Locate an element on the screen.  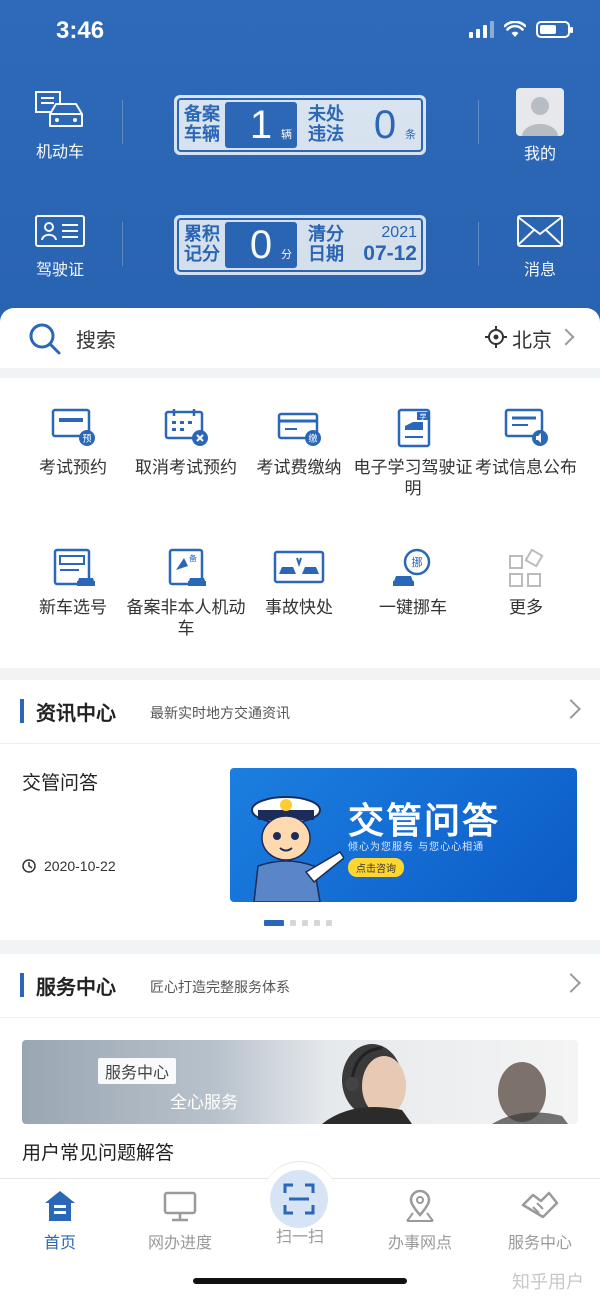
handshake-icon is located at coordinates (540, 1205).